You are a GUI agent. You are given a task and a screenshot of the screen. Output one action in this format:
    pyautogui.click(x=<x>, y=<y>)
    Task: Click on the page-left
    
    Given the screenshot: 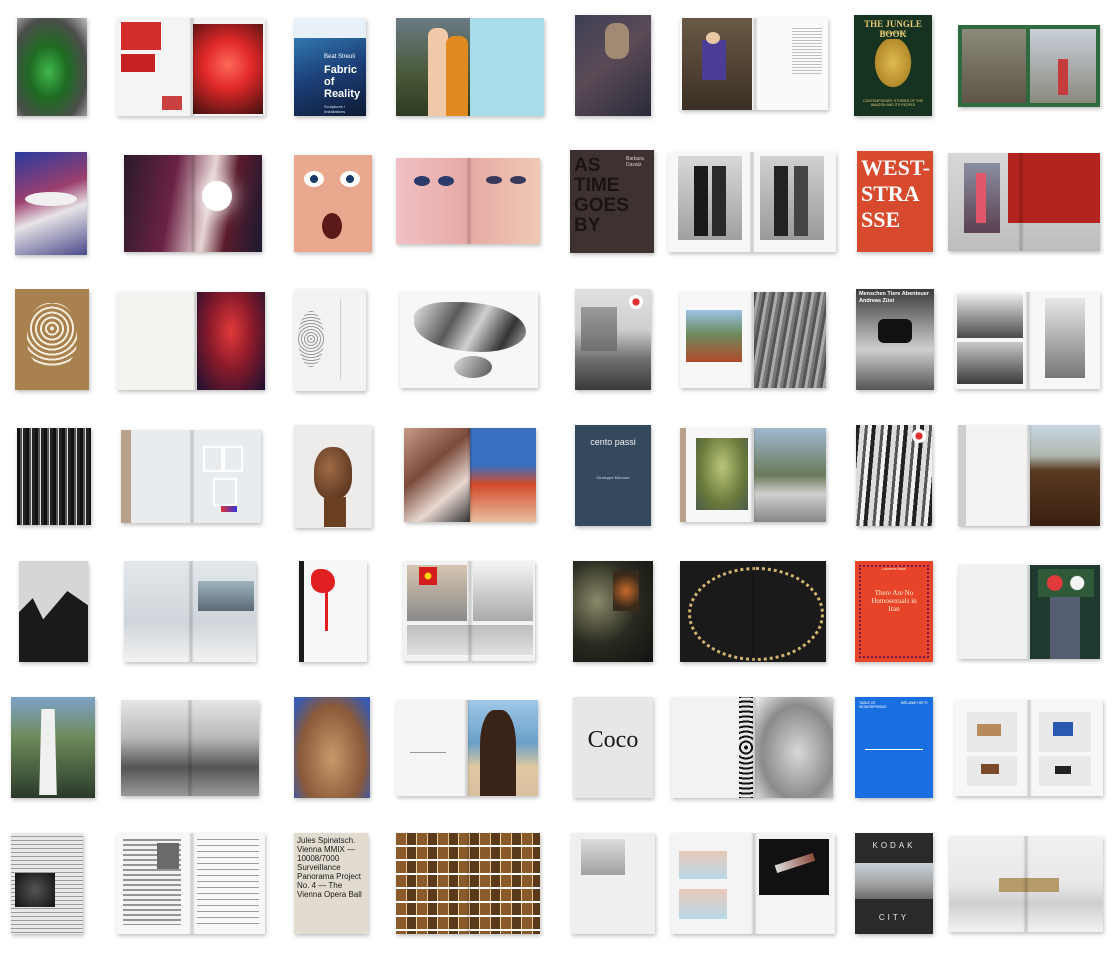 What is the action you would take?
    pyautogui.click(x=683, y=475)
    